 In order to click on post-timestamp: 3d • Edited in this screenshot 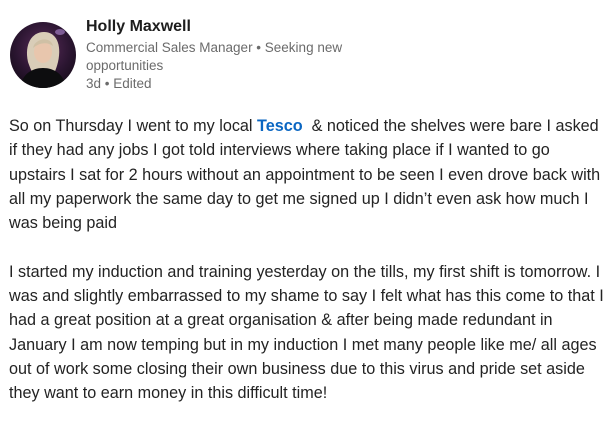, I will do `click(236, 84)`.